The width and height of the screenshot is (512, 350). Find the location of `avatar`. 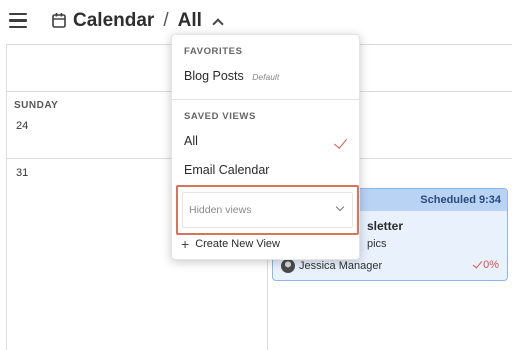

avatar is located at coordinates (288, 266).